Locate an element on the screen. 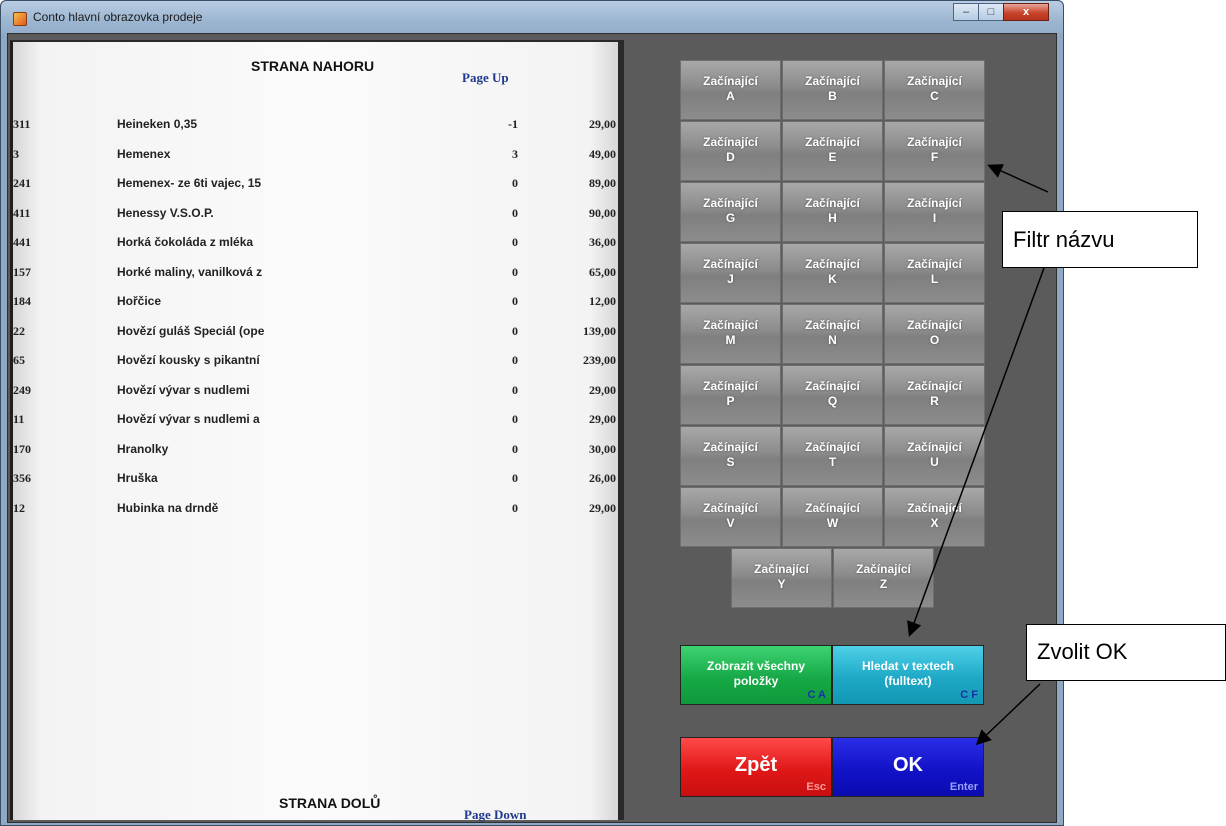 The height and width of the screenshot is (826, 1226). filter-arrow-top is located at coordinates (1018, 178).